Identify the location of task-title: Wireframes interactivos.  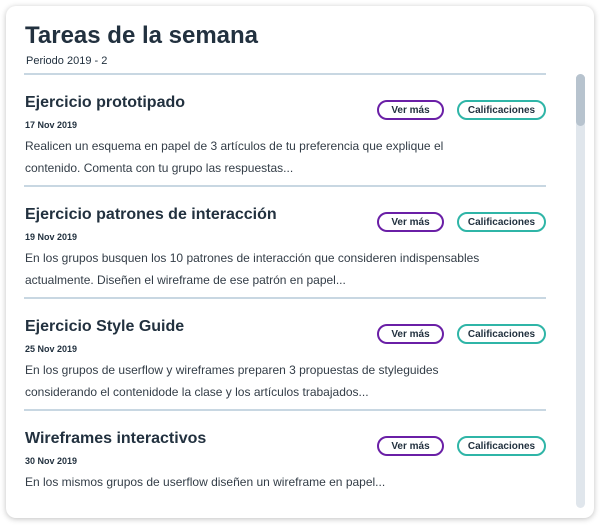
(116, 438).